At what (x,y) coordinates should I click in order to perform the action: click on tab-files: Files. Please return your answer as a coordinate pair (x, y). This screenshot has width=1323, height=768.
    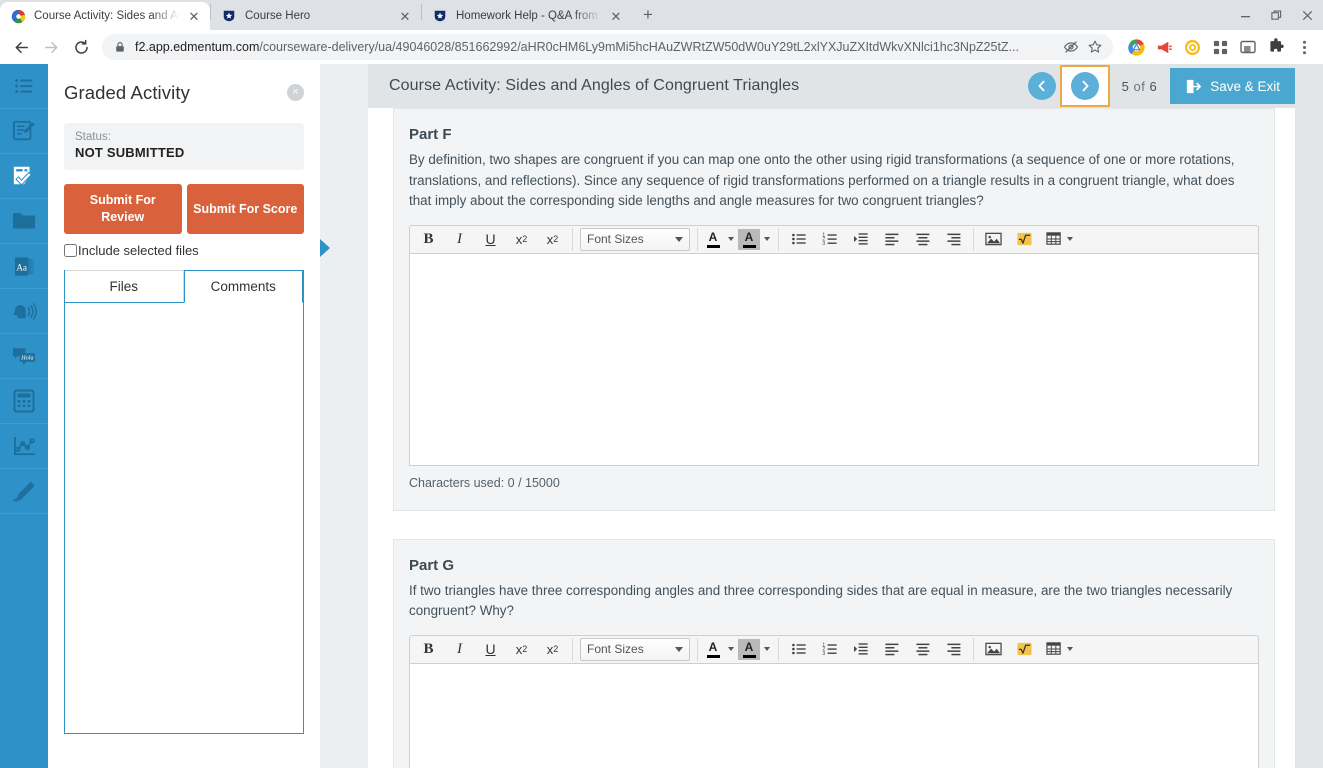
    Looking at the image, I should click on (124, 286).